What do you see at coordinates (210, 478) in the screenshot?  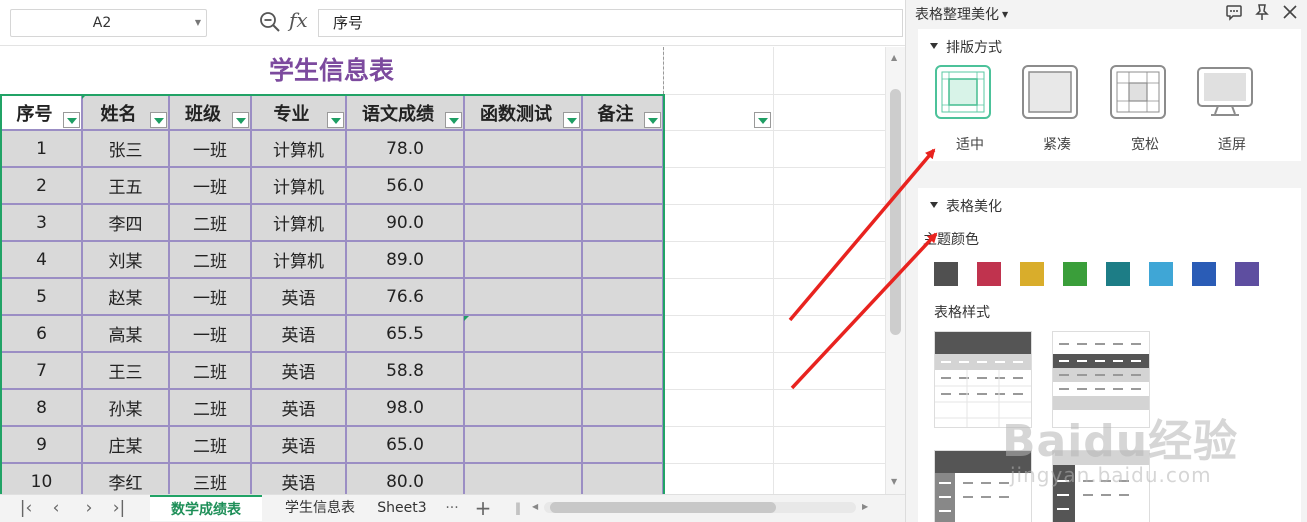 I see `table-cell: 三班` at bounding box center [210, 478].